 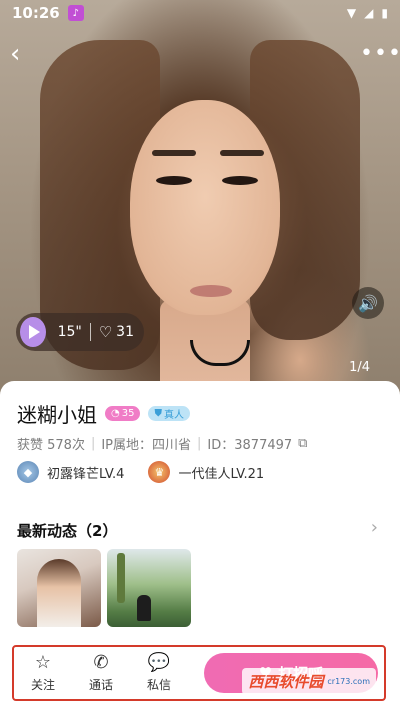 I want to click on shield-icon: ⛊, so click(x=158, y=413).